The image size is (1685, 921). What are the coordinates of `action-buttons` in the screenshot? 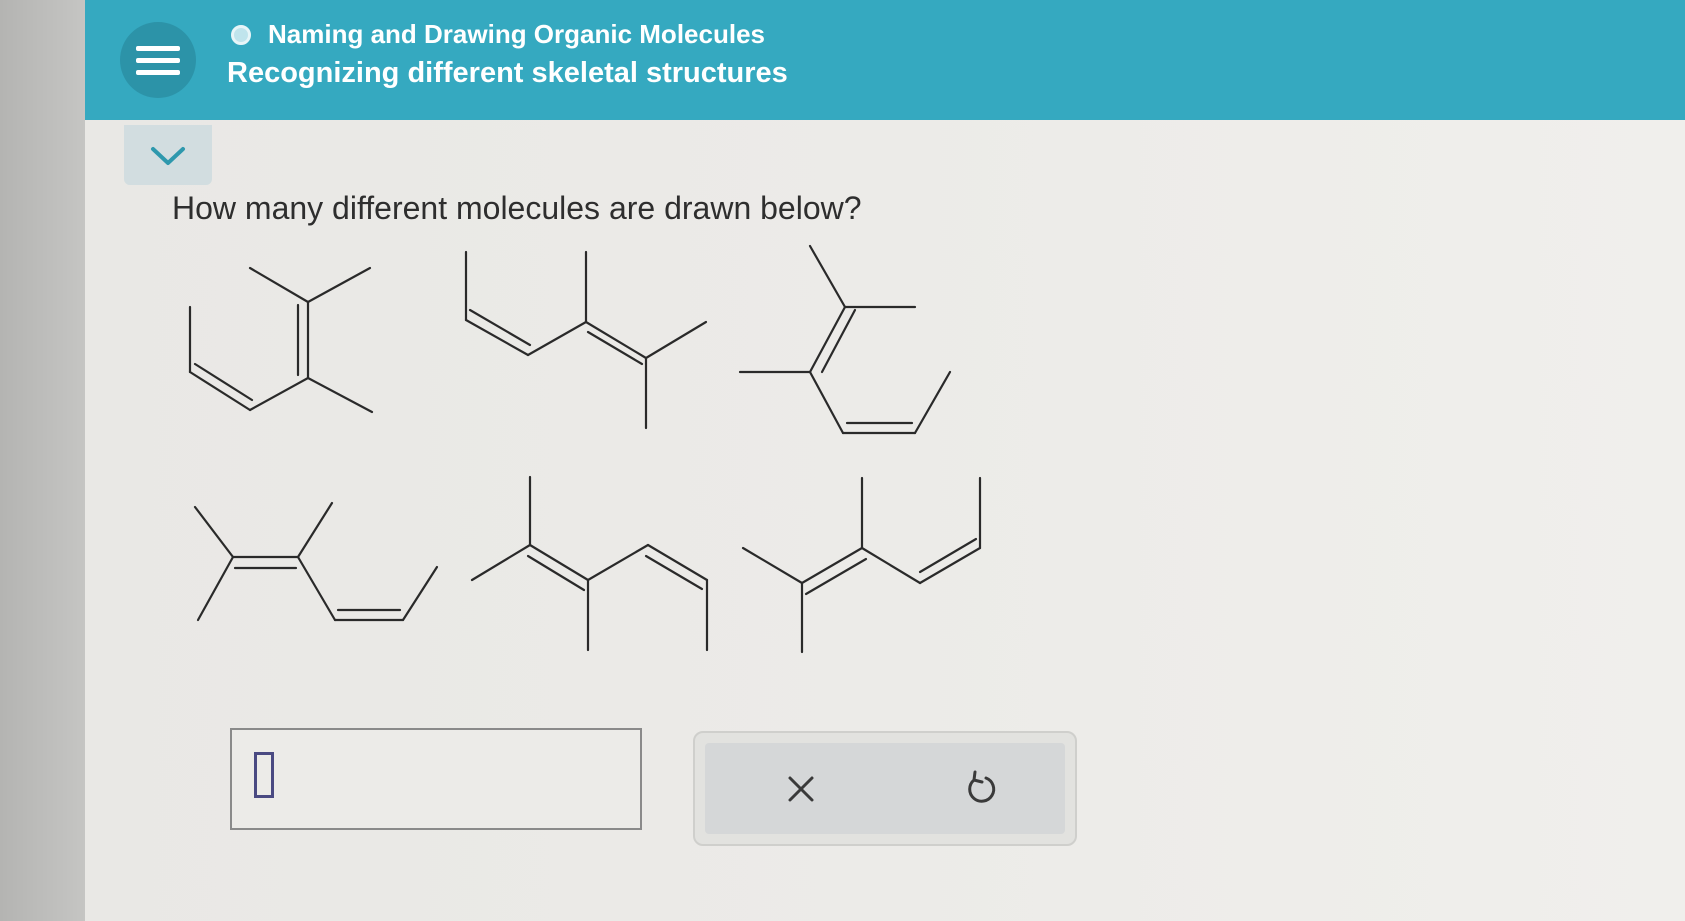 It's located at (885, 788).